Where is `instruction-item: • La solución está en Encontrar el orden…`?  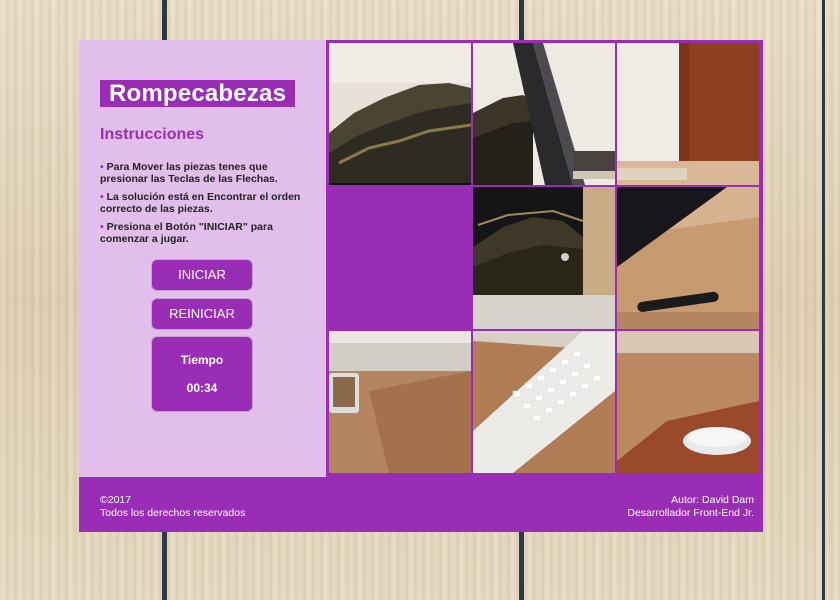
instruction-item: • La solución está en Encontrar el orden… is located at coordinates (207, 203).